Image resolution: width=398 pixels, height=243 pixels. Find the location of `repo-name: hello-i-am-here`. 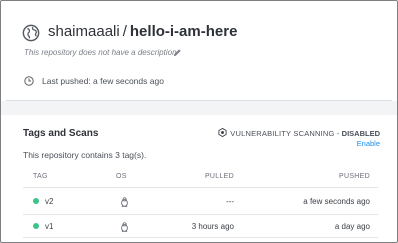

repo-name: hello-i-am-here is located at coordinates (183, 31).